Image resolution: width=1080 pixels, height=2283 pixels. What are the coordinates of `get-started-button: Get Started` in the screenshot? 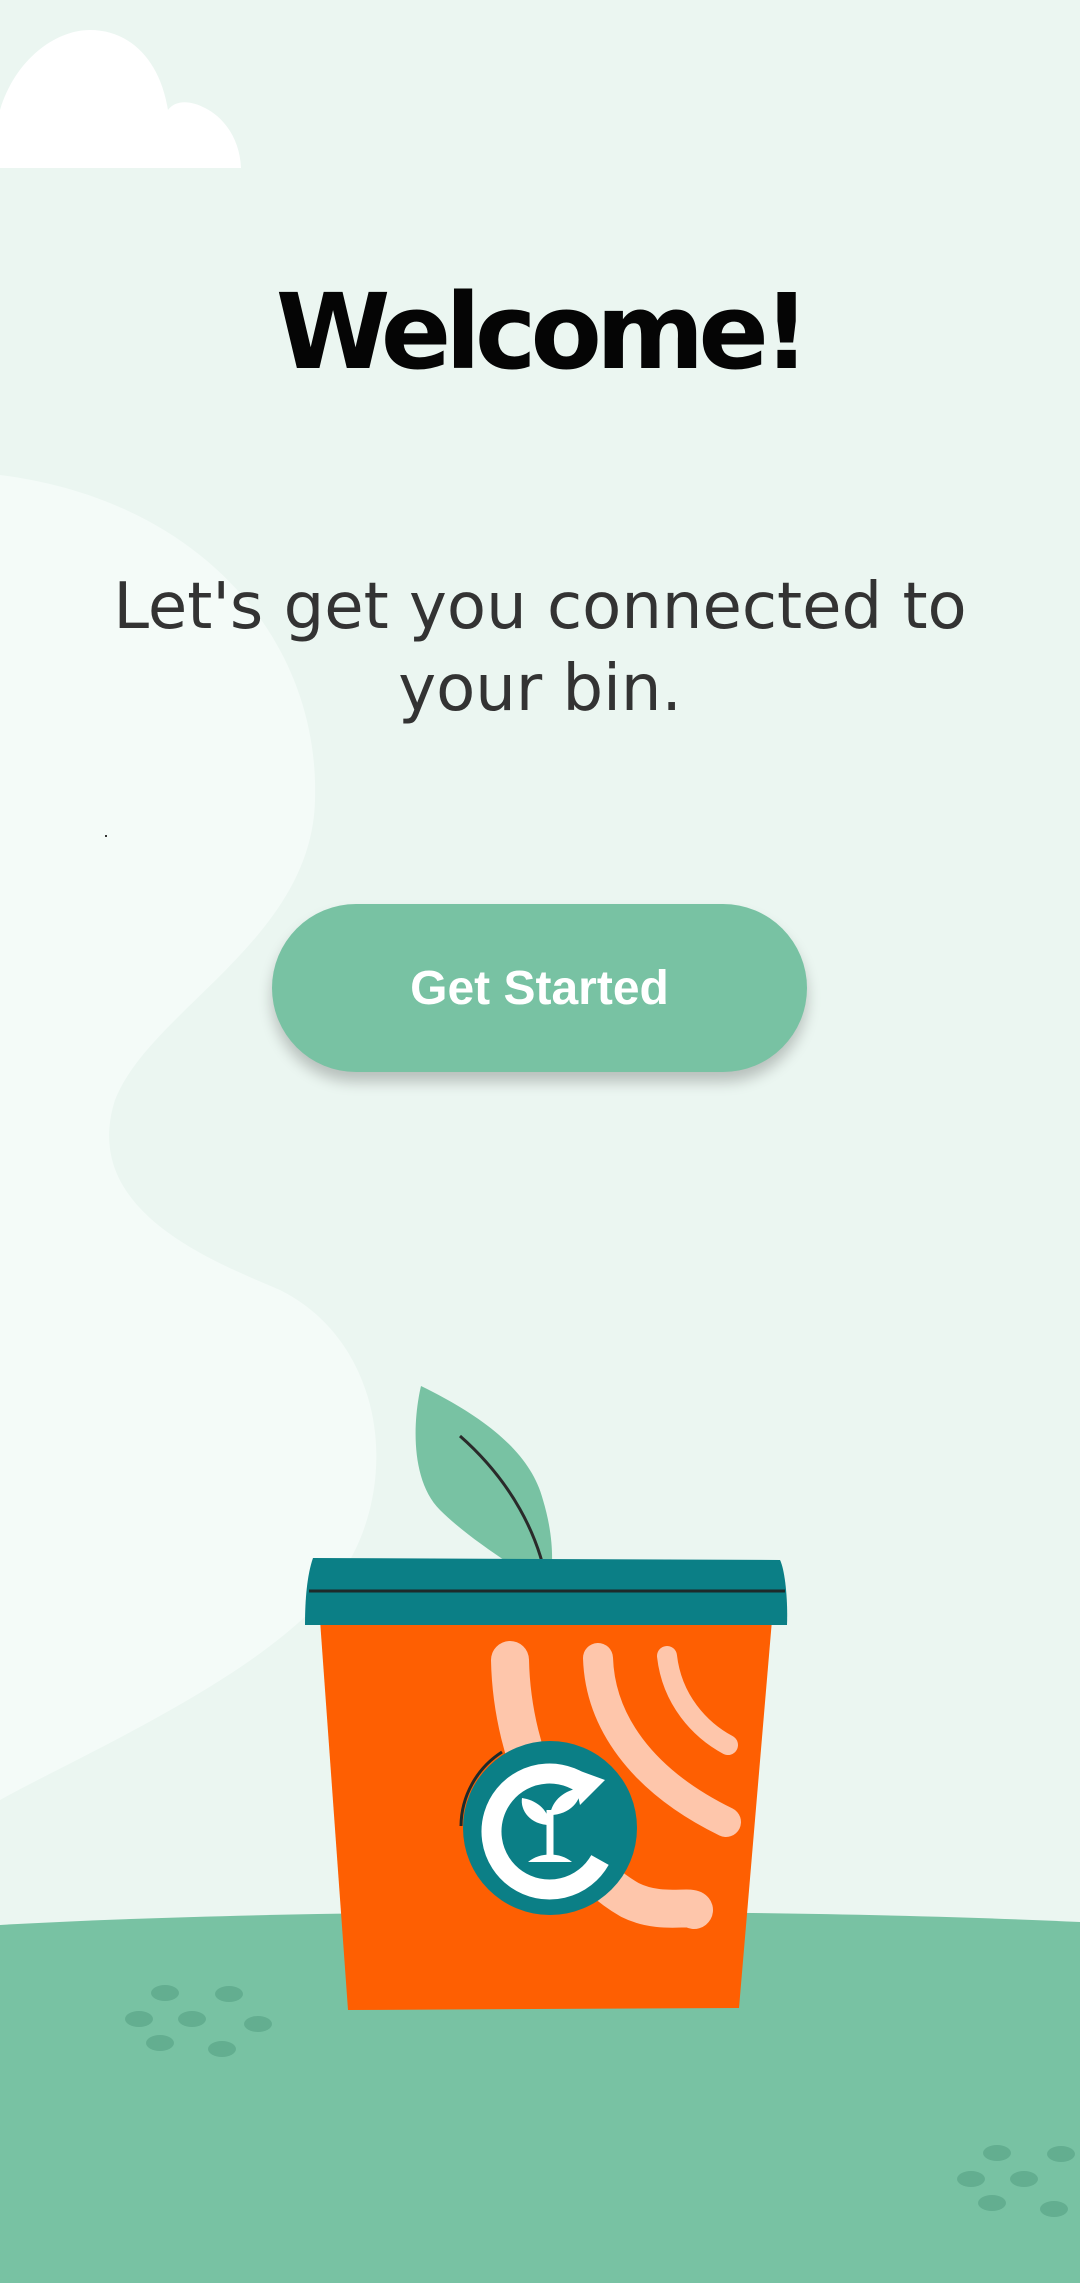 It's located at (539, 988).